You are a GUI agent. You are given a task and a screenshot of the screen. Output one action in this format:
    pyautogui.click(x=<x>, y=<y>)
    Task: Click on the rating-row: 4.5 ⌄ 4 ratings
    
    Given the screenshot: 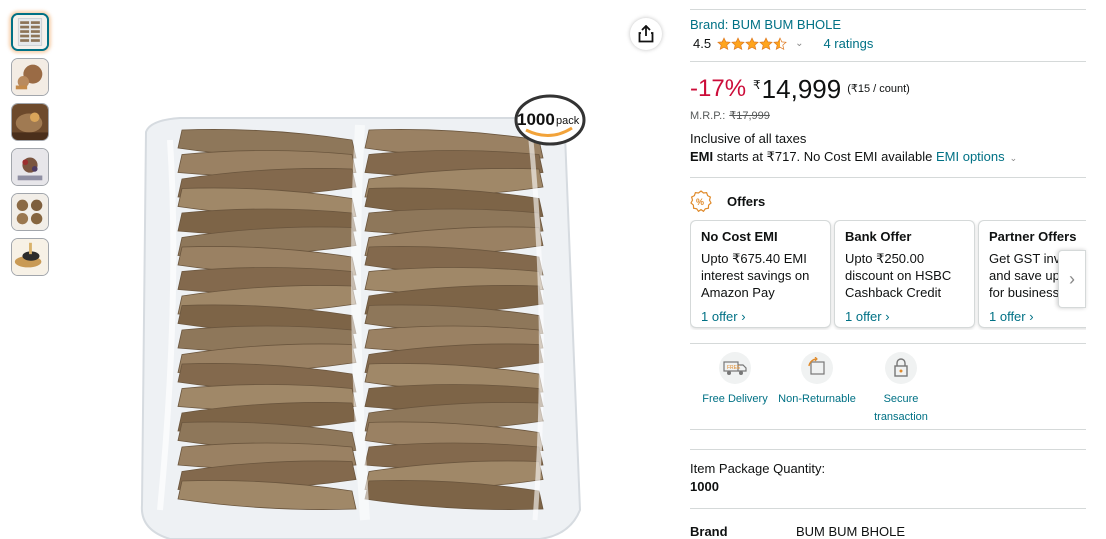 What is the action you would take?
    pyautogui.click(x=783, y=43)
    